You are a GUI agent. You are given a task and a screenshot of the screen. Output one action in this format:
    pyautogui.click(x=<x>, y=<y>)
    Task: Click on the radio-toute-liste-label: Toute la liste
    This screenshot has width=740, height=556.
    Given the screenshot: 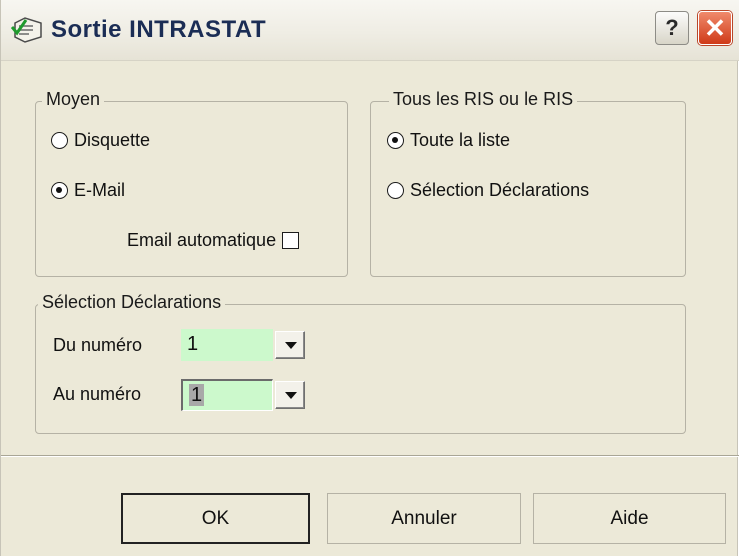 What is the action you would take?
    pyautogui.click(x=460, y=139)
    